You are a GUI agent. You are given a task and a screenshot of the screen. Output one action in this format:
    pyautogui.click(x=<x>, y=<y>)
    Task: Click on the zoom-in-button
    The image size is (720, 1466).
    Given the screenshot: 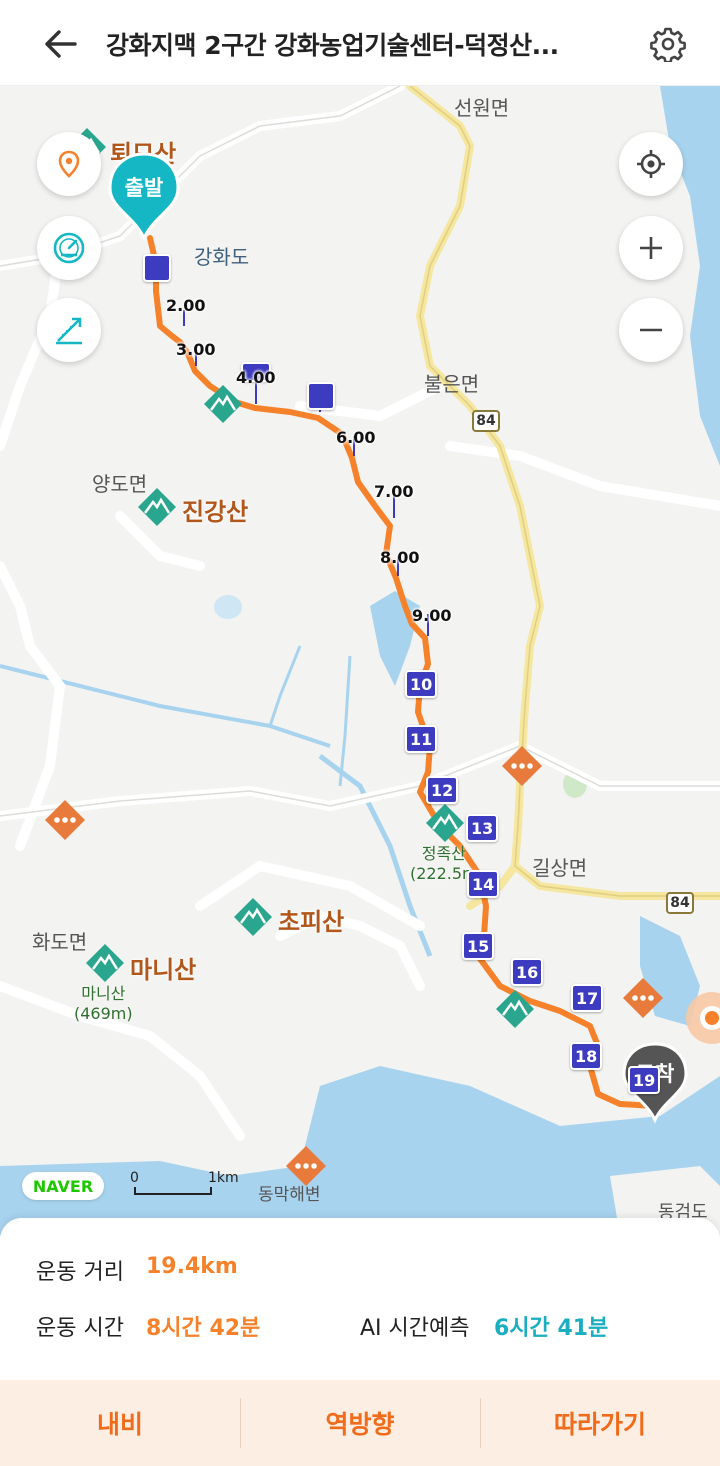 What is the action you would take?
    pyautogui.click(x=651, y=248)
    